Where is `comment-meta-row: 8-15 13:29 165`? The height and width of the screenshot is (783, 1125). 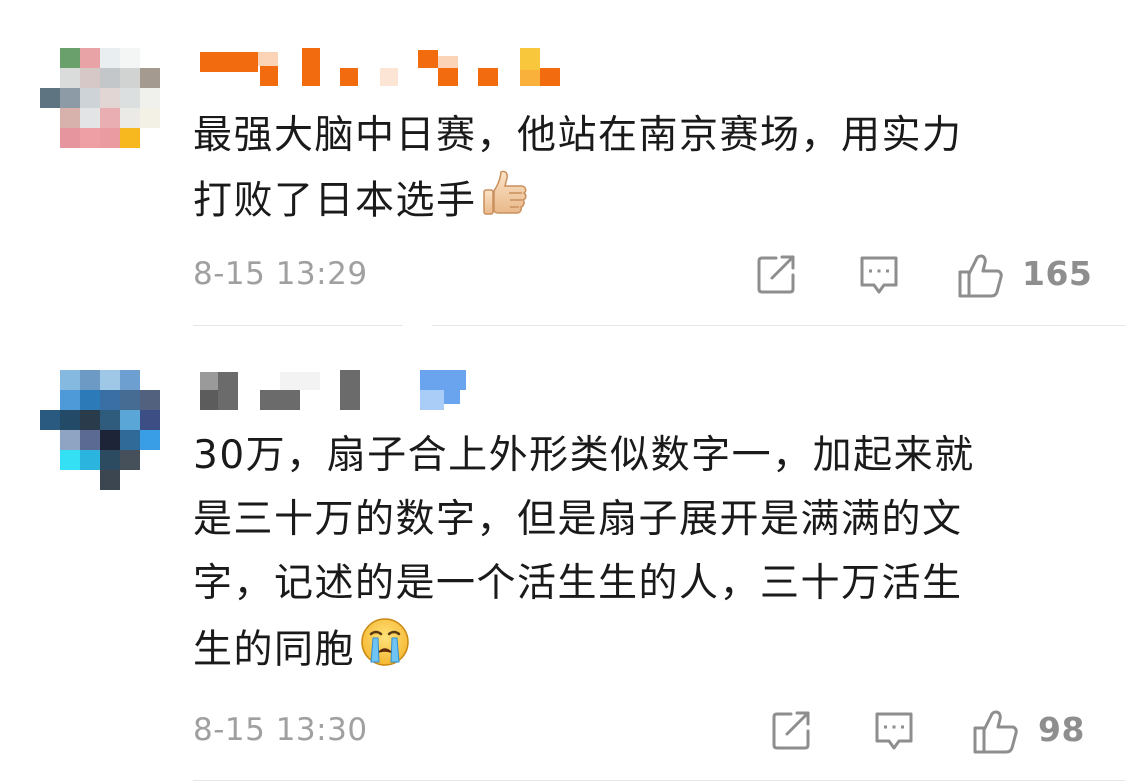
comment-meta-row: 8-15 13:29 165 is located at coordinates (642, 275).